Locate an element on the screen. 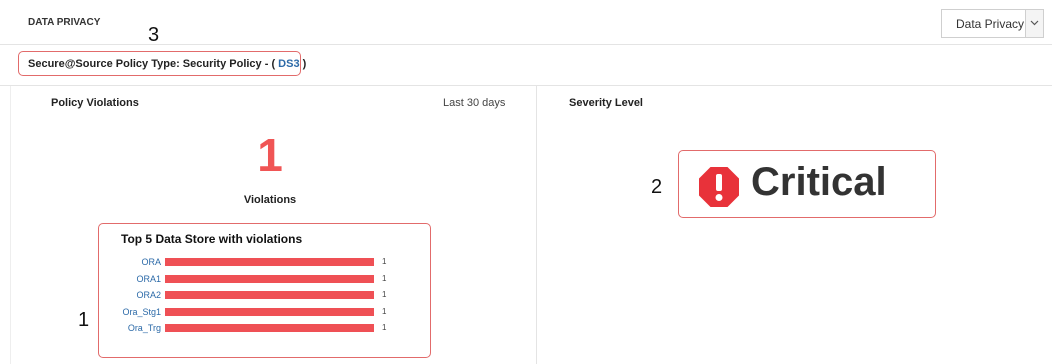 The image size is (1052, 364). bar-category-label: ORA1 is located at coordinates (131, 279).